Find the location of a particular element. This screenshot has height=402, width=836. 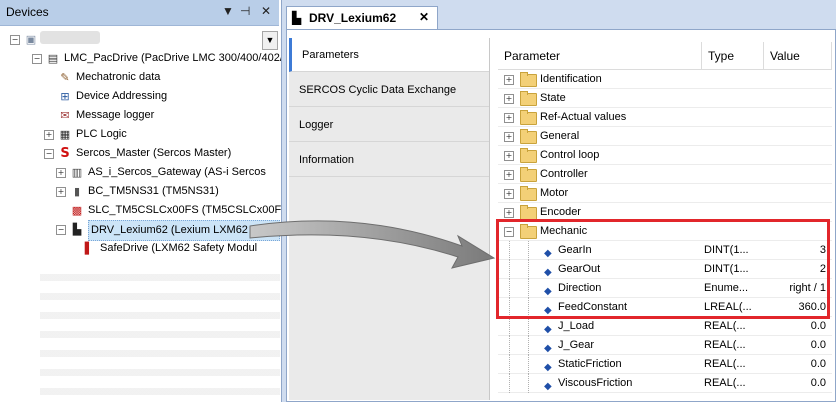

callout-arrow is located at coordinates (372, 244).